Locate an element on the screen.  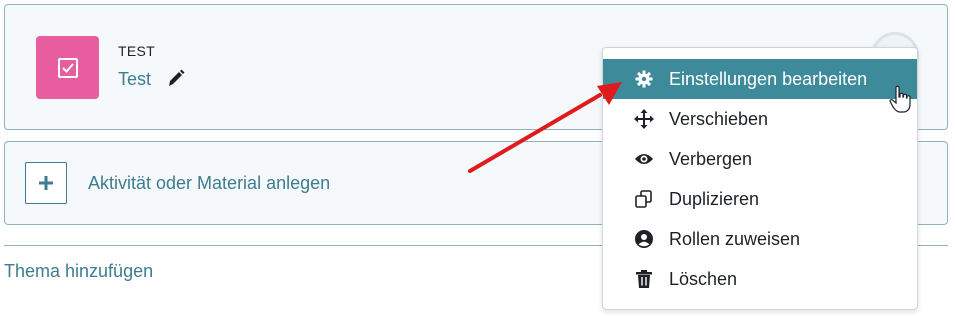
menu-item-assign-roles: Rollen zuweisen is located at coordinates (760, 239).